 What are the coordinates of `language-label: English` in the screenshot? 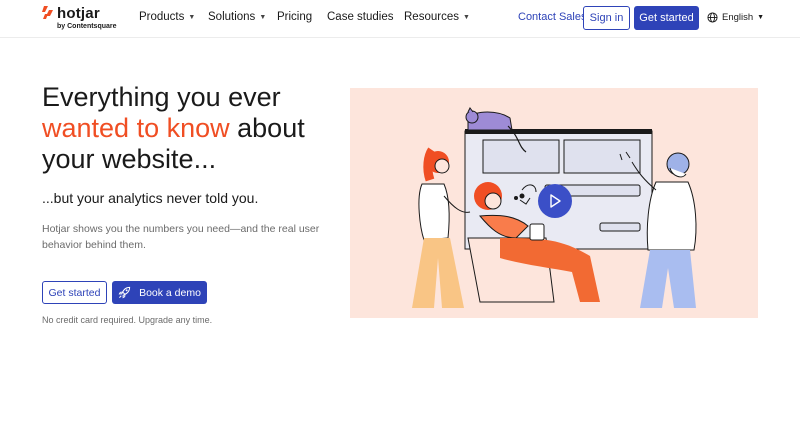 It's located at (738, 17).